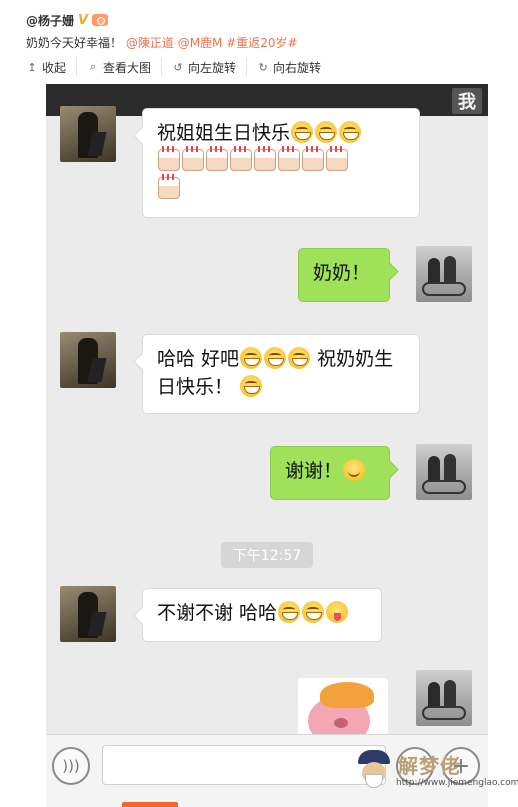 This screenshot has width=518, height=807. Describe the element at coordinates (198, 359) in the screenshot. I see `message-text: 哈哈 好吧` at that location.